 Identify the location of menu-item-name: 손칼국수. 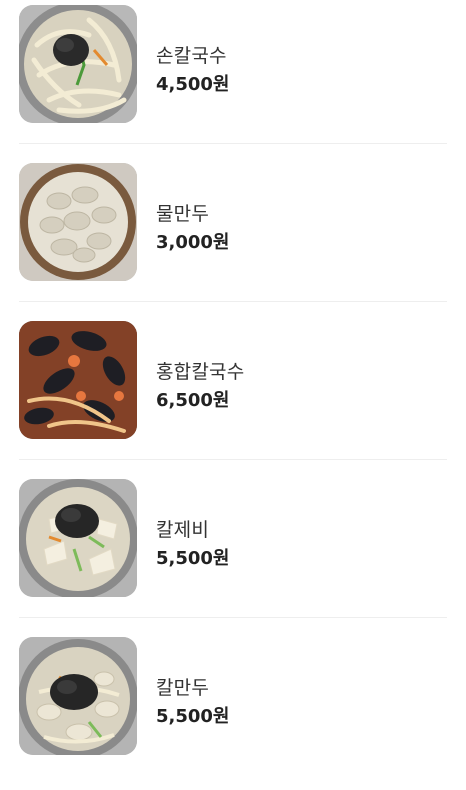
(191, 56).